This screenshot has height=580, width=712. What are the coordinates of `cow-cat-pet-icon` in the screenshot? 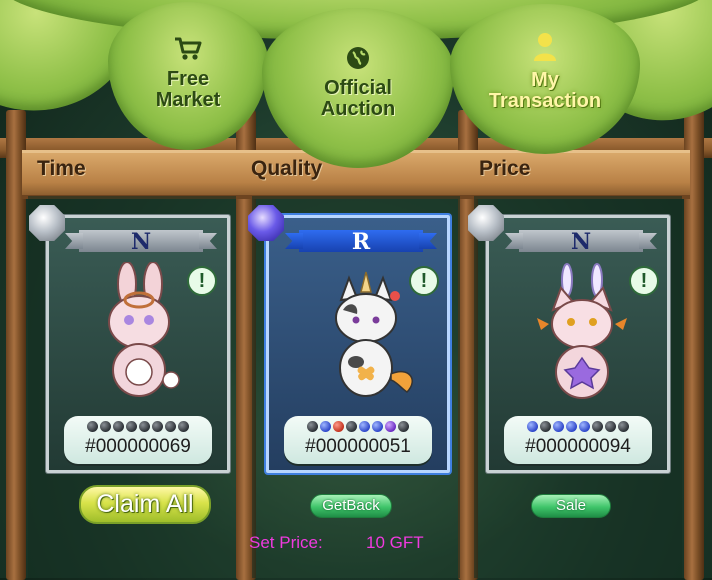 It's located at (366, 338).